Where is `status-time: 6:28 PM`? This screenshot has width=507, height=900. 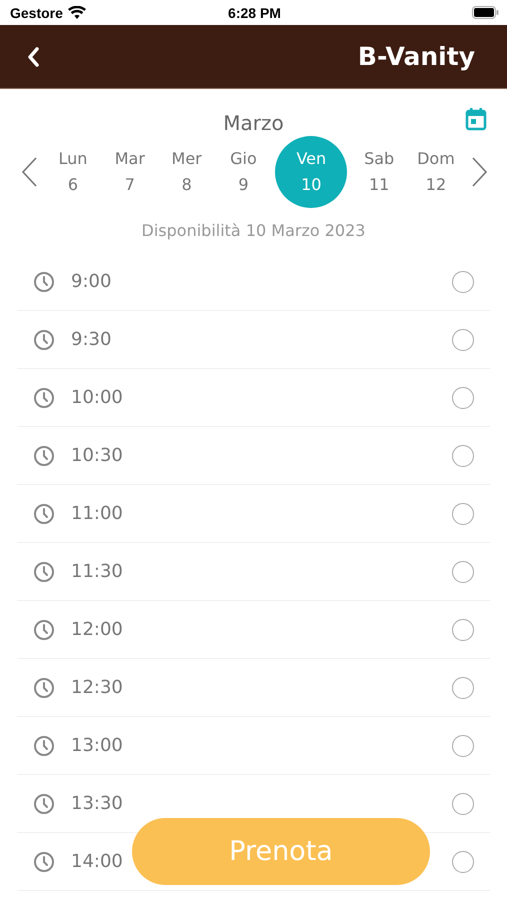
status-time: 6:28 PM is located at coordinates (254, 12).